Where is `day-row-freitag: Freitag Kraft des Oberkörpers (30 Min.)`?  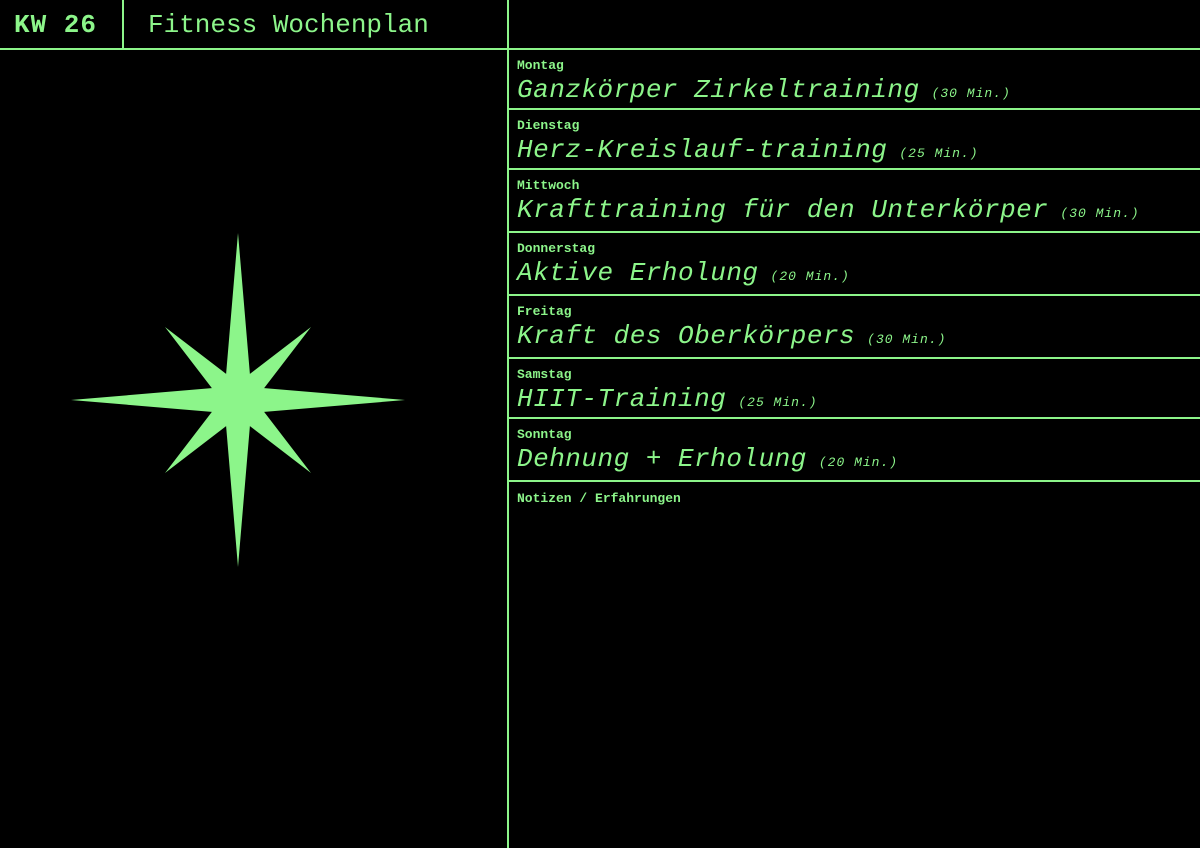 day-row-freitag: Freitag Kraft des Oberkörpers (30 Min.) is located at coordinates (854, 327).